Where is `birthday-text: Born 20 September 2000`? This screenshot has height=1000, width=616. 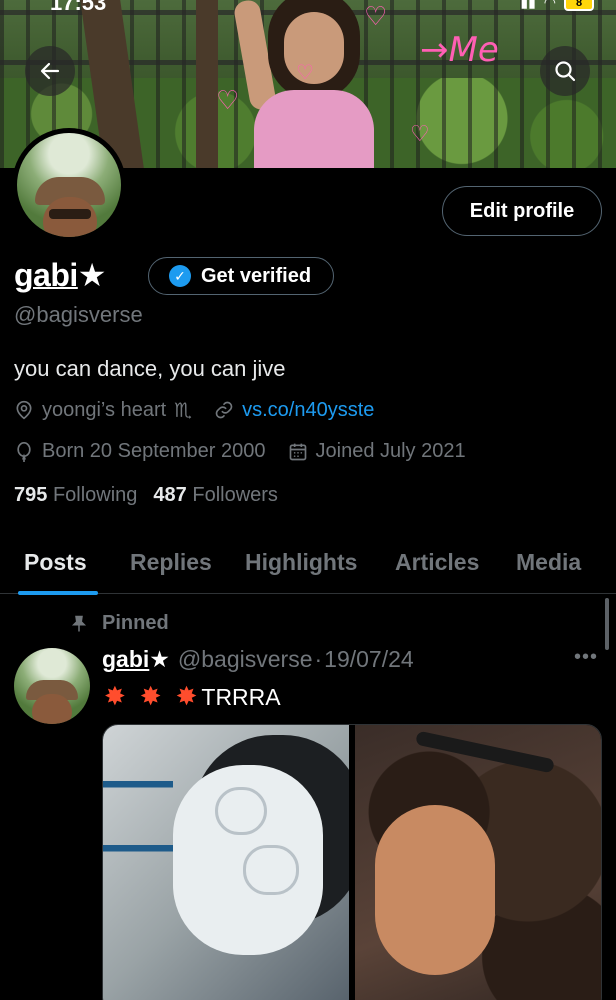 birthday-text: Born 20 September 2000 is located at coordinates (154, 451).